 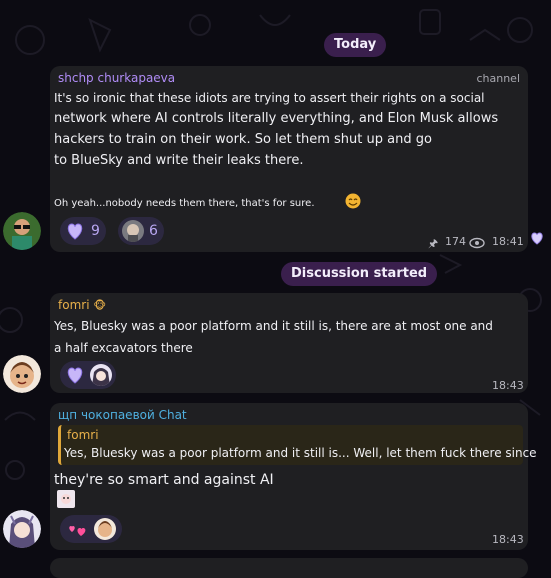 I want to click on date-pill-label: Today, so click(x=355, y=44).